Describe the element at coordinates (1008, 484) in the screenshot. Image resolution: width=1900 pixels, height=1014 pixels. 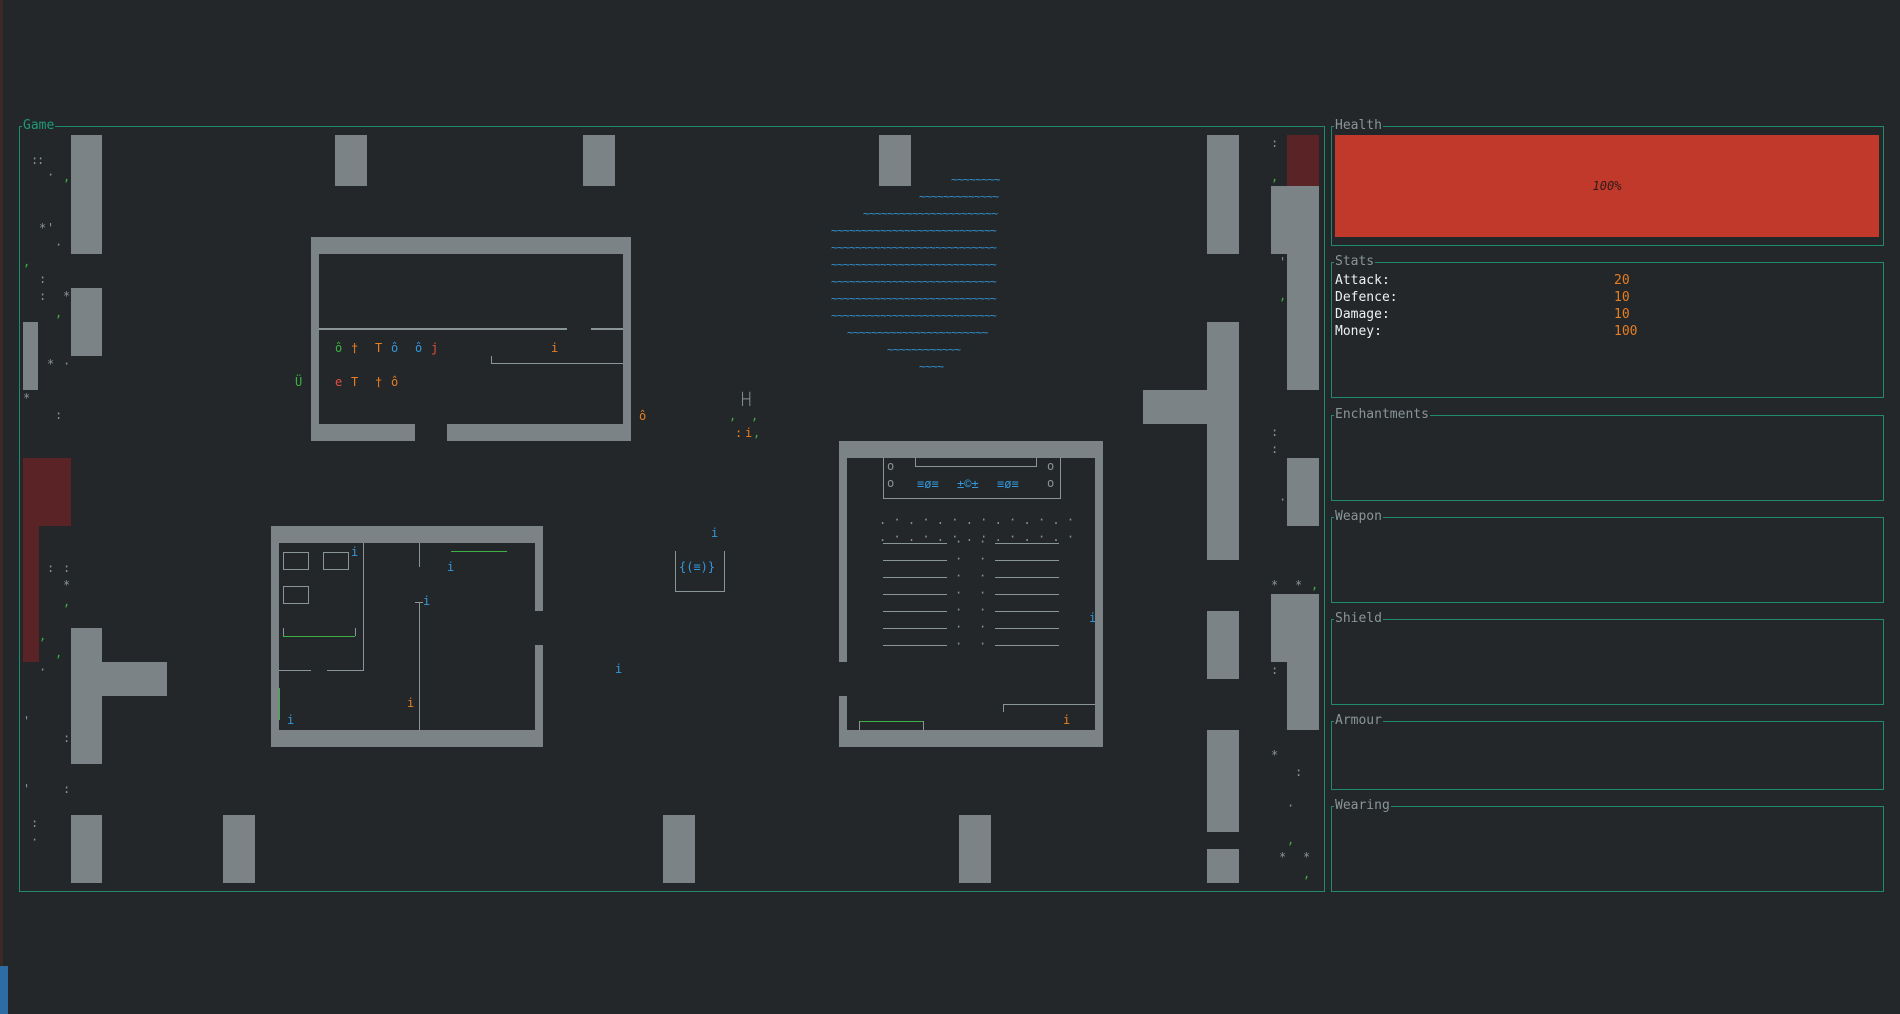
I see `altar-right: ≡ø≡` at that location.